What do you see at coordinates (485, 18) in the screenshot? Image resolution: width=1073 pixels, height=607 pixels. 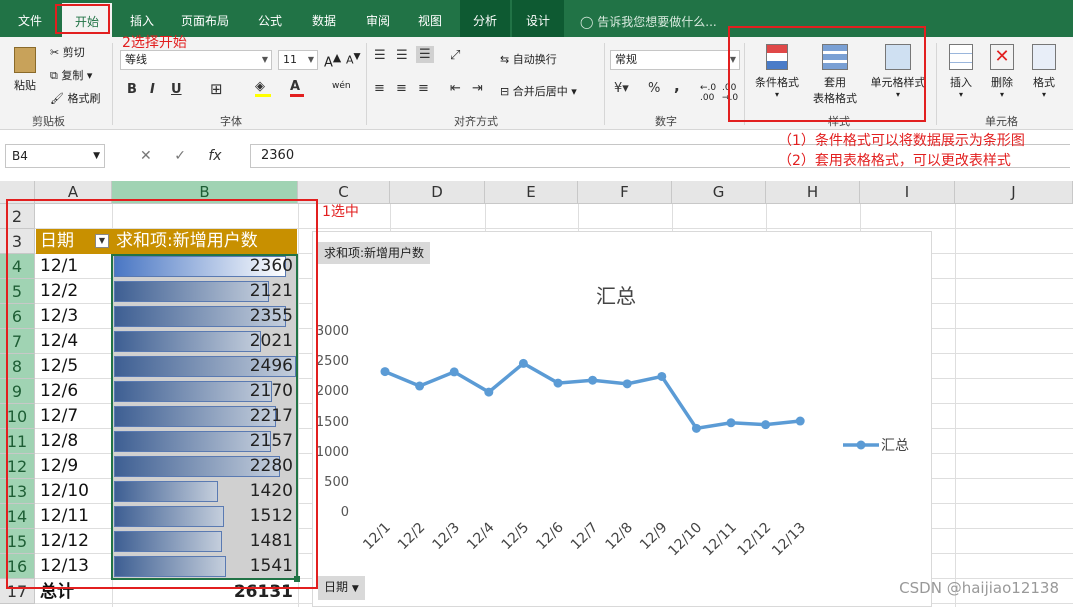 I see `tab-analyze: 分析` at bounding box center [485, 18].